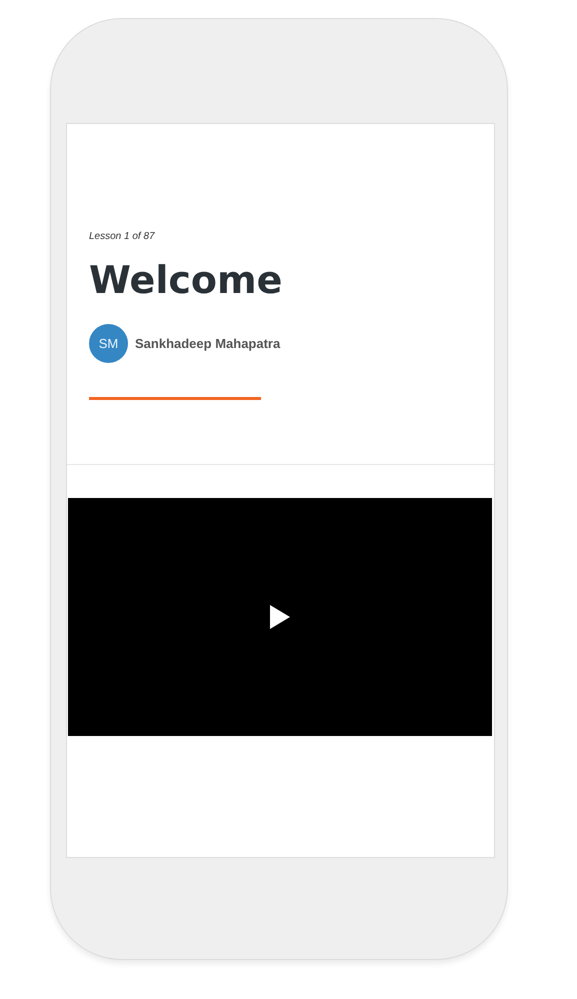 Image resolution: width=577 pixels, height=999 pixels. What do you see at coordinates (280, 617) in the screenshot?
I see `play-icon` at bounding box center [280, 617].